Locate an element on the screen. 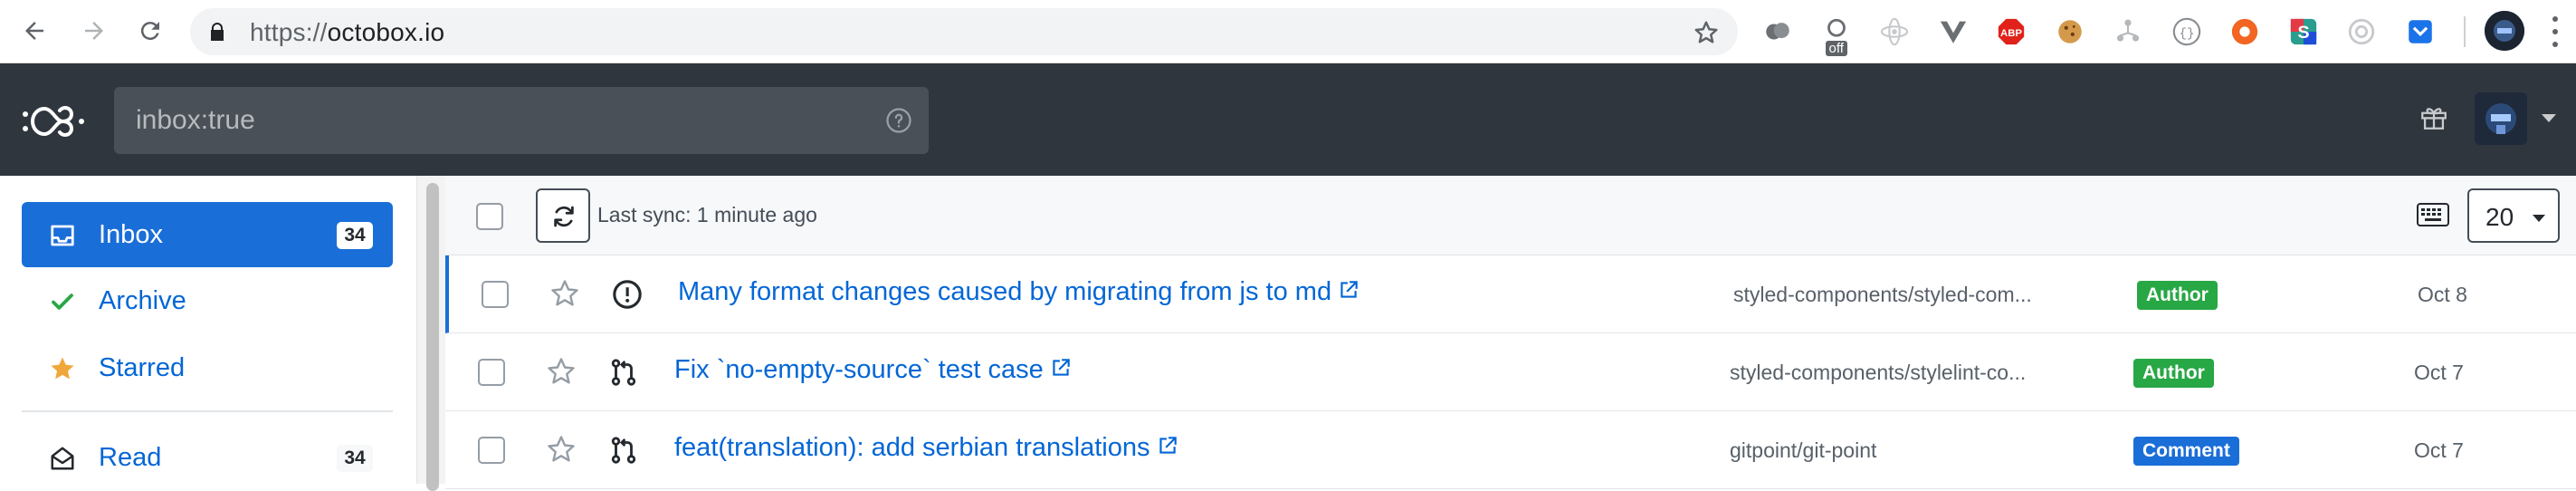 Image resolution: width=2576 pixels, height=491 pixels. svg-text: ABP is located at coordinates (2011, 33).